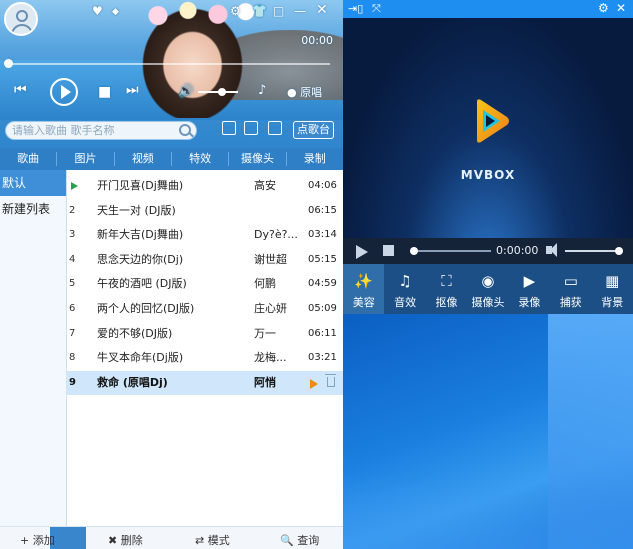 This screenshot has height=549, width=633. Describe the element at coordinates (488, 9) in the screenshot. I see `mvbox-titlebar: ⇥▯ ⤧ ⚙ ✕` at that location.